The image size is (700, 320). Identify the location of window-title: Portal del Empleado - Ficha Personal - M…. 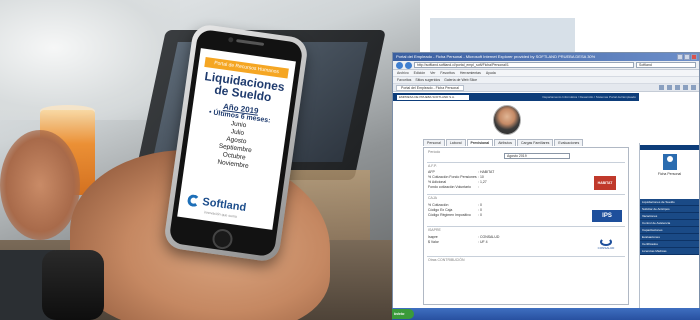
(496, 56).